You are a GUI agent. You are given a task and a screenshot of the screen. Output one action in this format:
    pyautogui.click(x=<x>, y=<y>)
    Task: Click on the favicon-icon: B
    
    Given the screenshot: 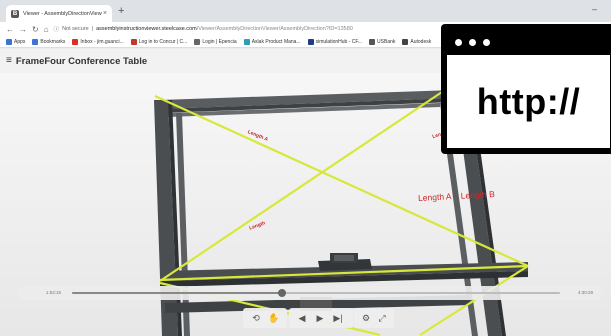 What is the action you would take?
    pyautogui.click(x=15, y=13)
    